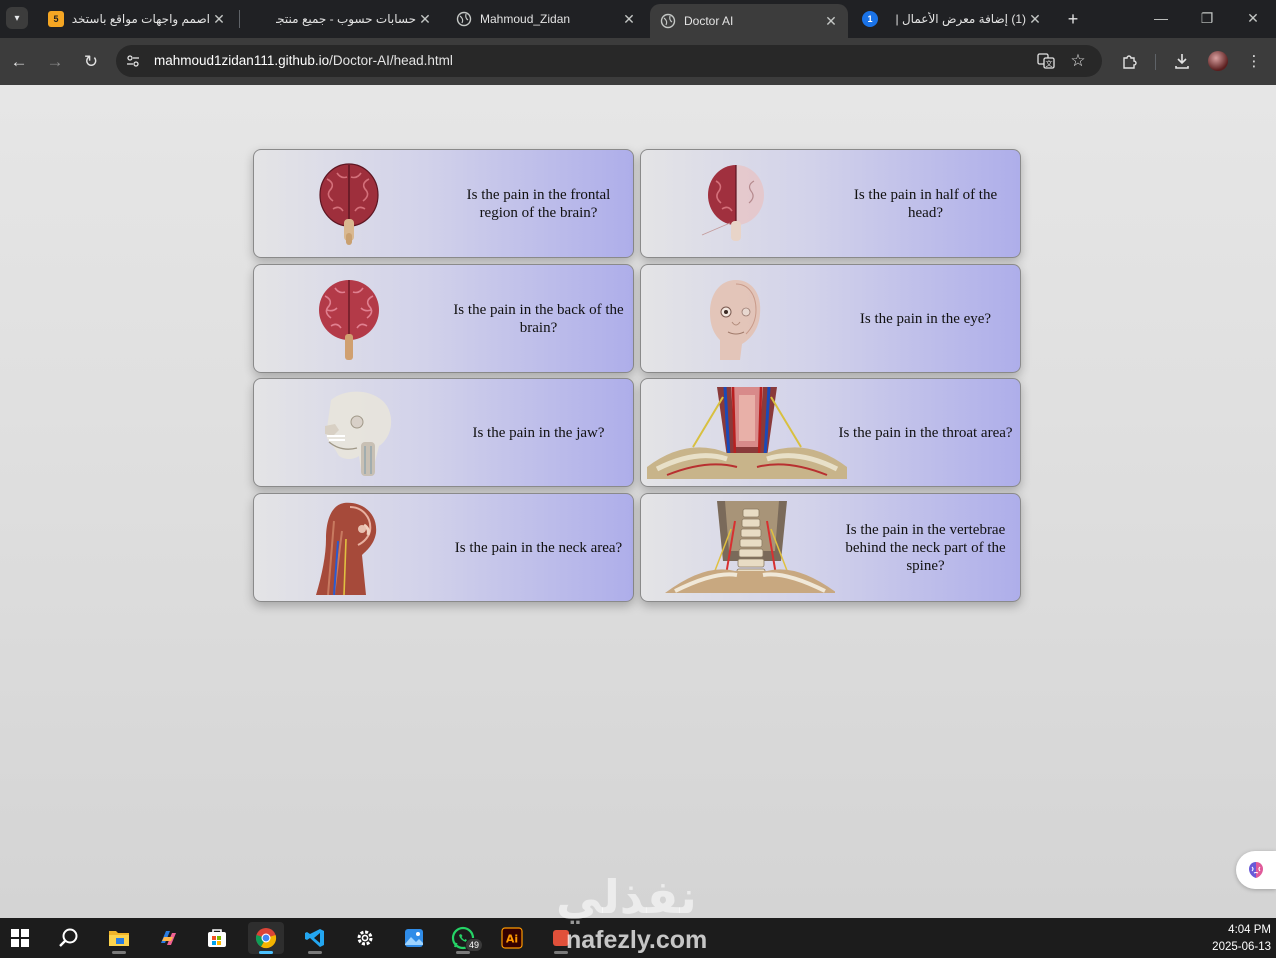 The width and height of the screenshot is (1276, 958). I want to click on close-window-button: ✕, so click(1253, 18).